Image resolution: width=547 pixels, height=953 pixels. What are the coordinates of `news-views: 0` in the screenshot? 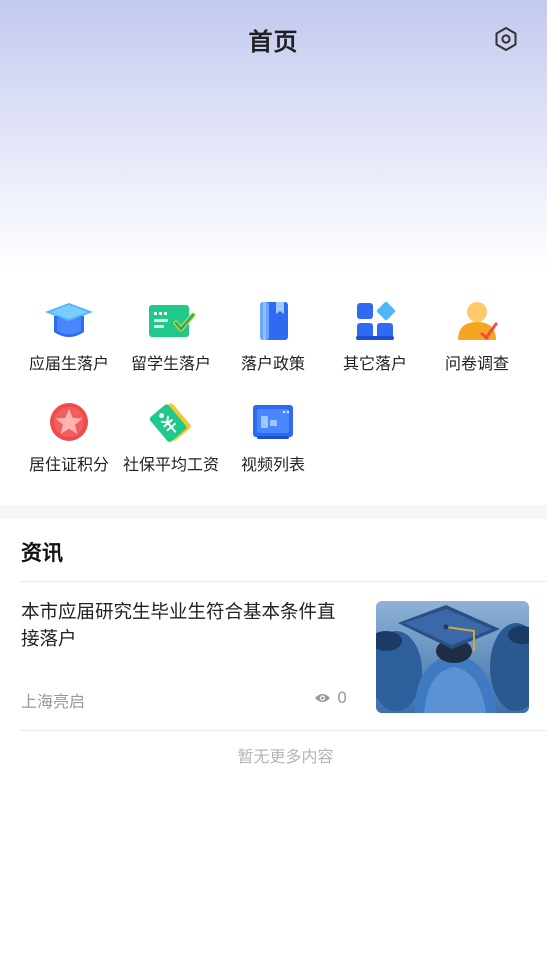 It's located at (330, 697).